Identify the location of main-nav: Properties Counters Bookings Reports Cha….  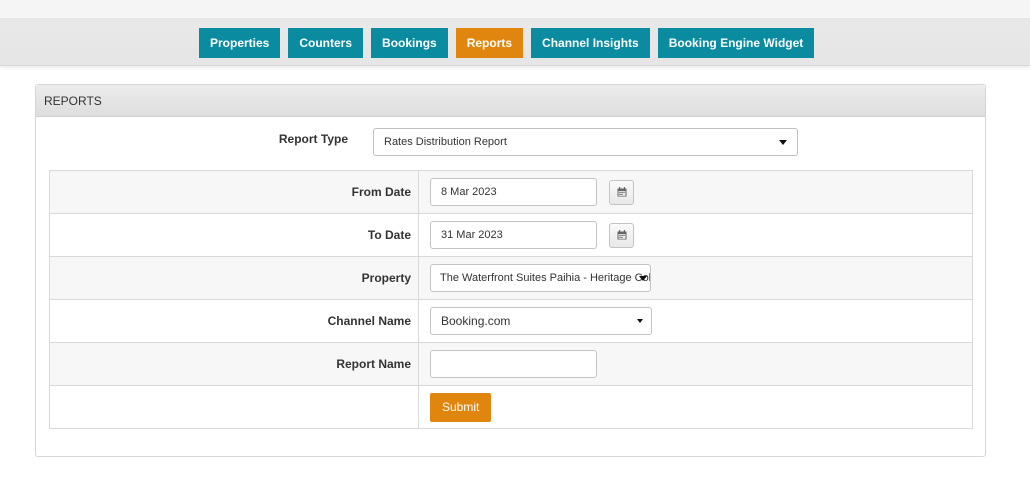
(507, 43).